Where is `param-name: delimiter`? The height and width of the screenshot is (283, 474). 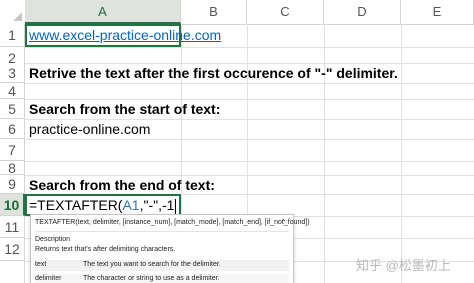
param-name: delimiter is located at coordinates (48, 278).